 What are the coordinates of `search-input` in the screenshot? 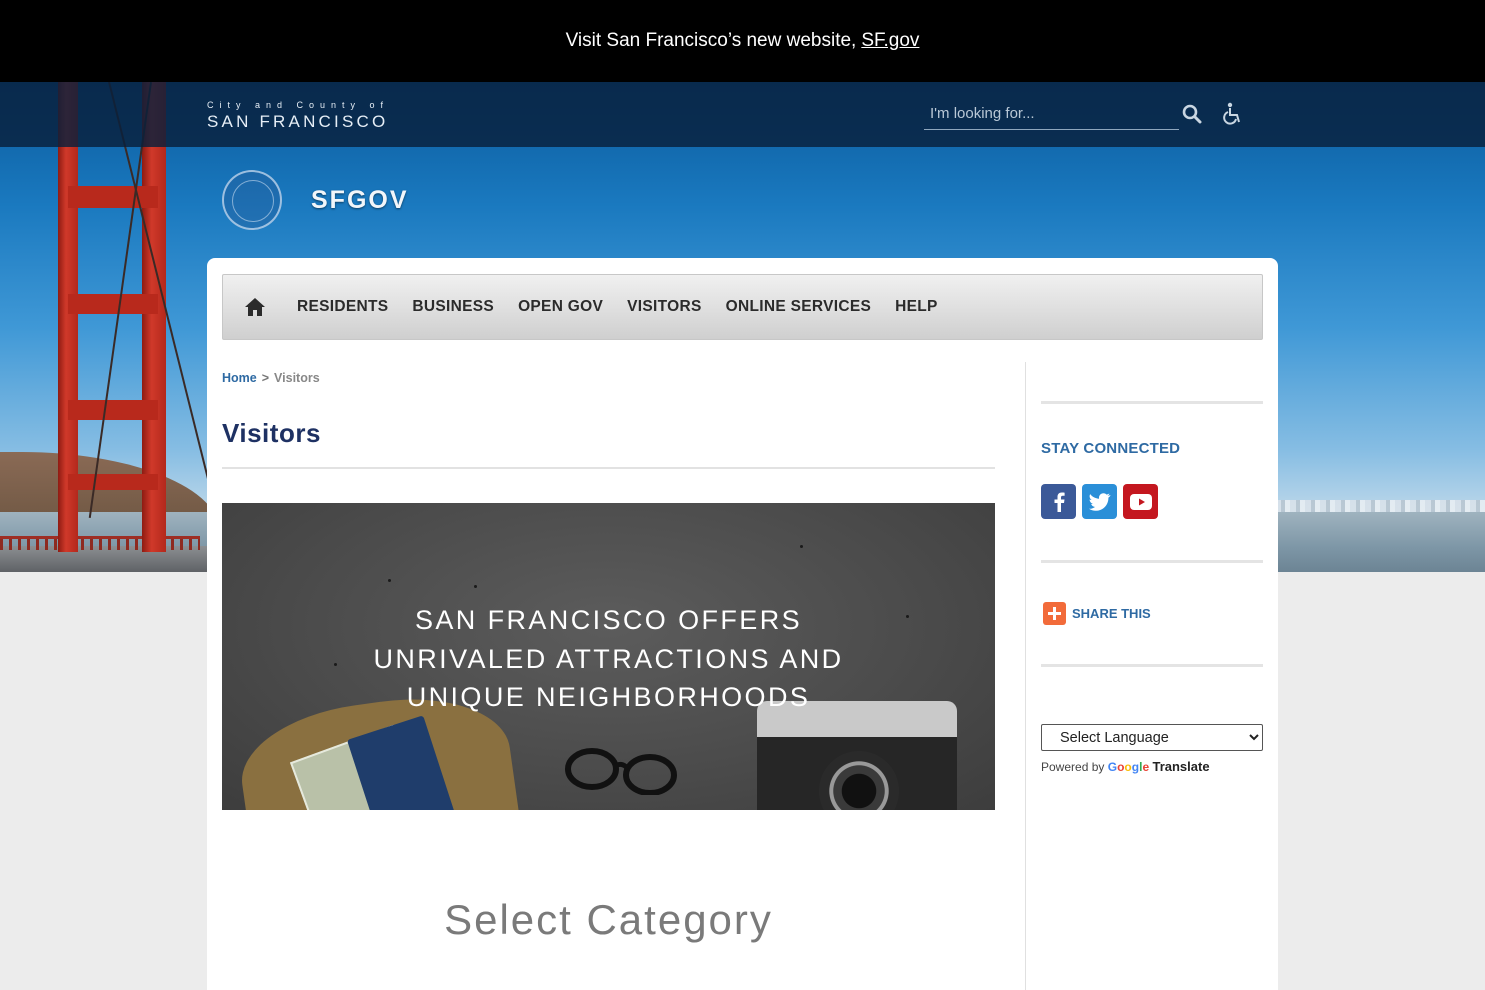 It's located at (1051, 113).